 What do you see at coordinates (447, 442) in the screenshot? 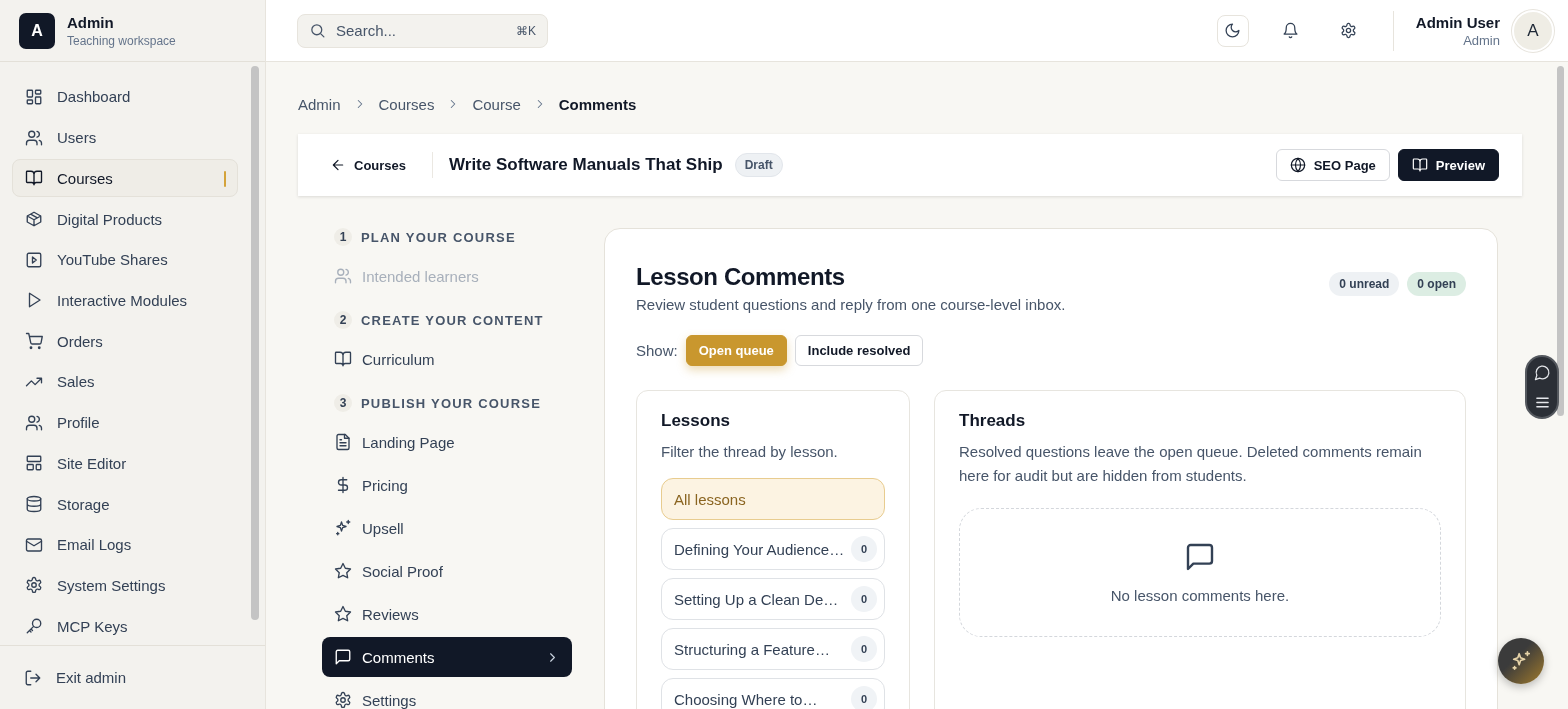
I see `step-nav-item: Landing Page` at bounding box center [447, 442].